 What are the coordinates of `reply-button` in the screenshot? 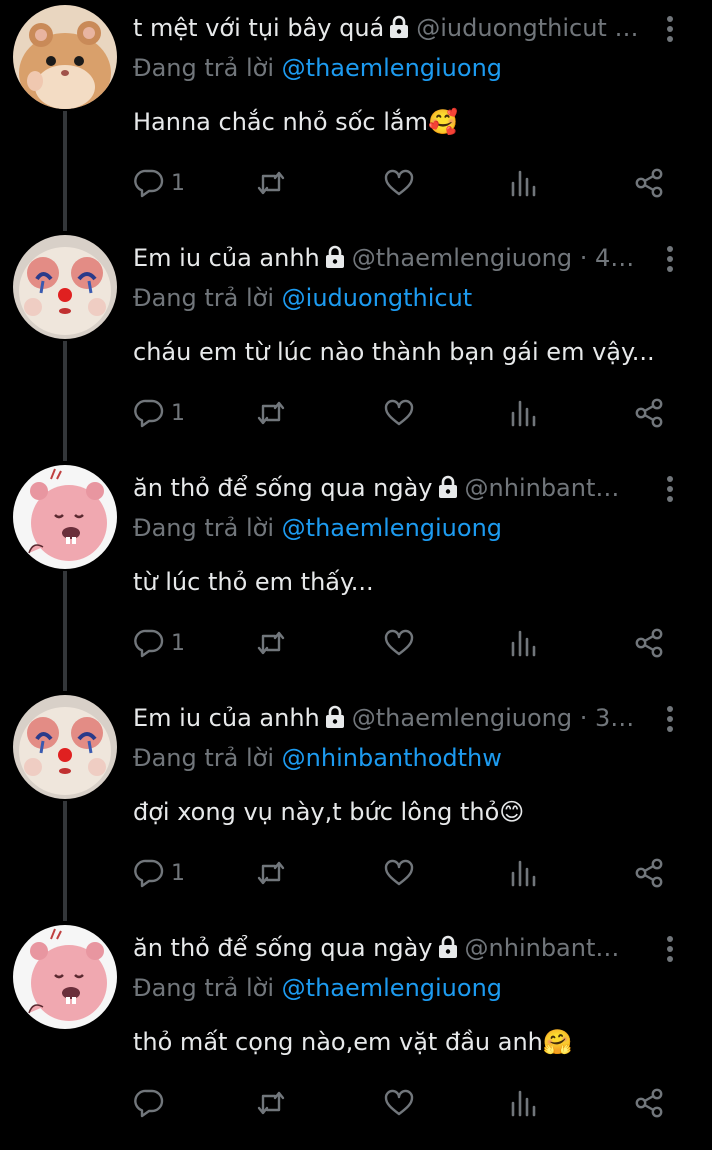 It's located at (152, 1103).